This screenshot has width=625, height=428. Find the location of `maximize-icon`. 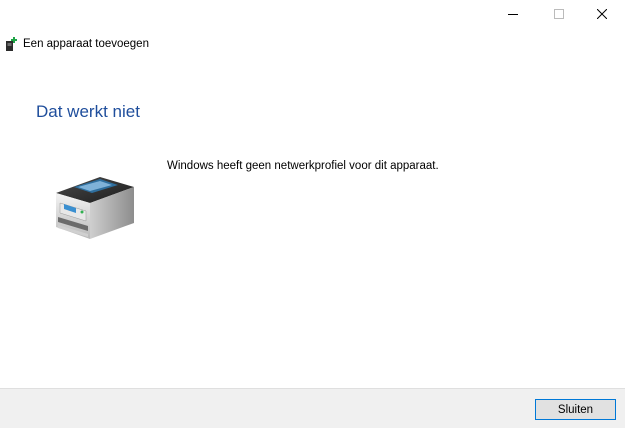

maximize-icon is located at coordinates (559, 14).